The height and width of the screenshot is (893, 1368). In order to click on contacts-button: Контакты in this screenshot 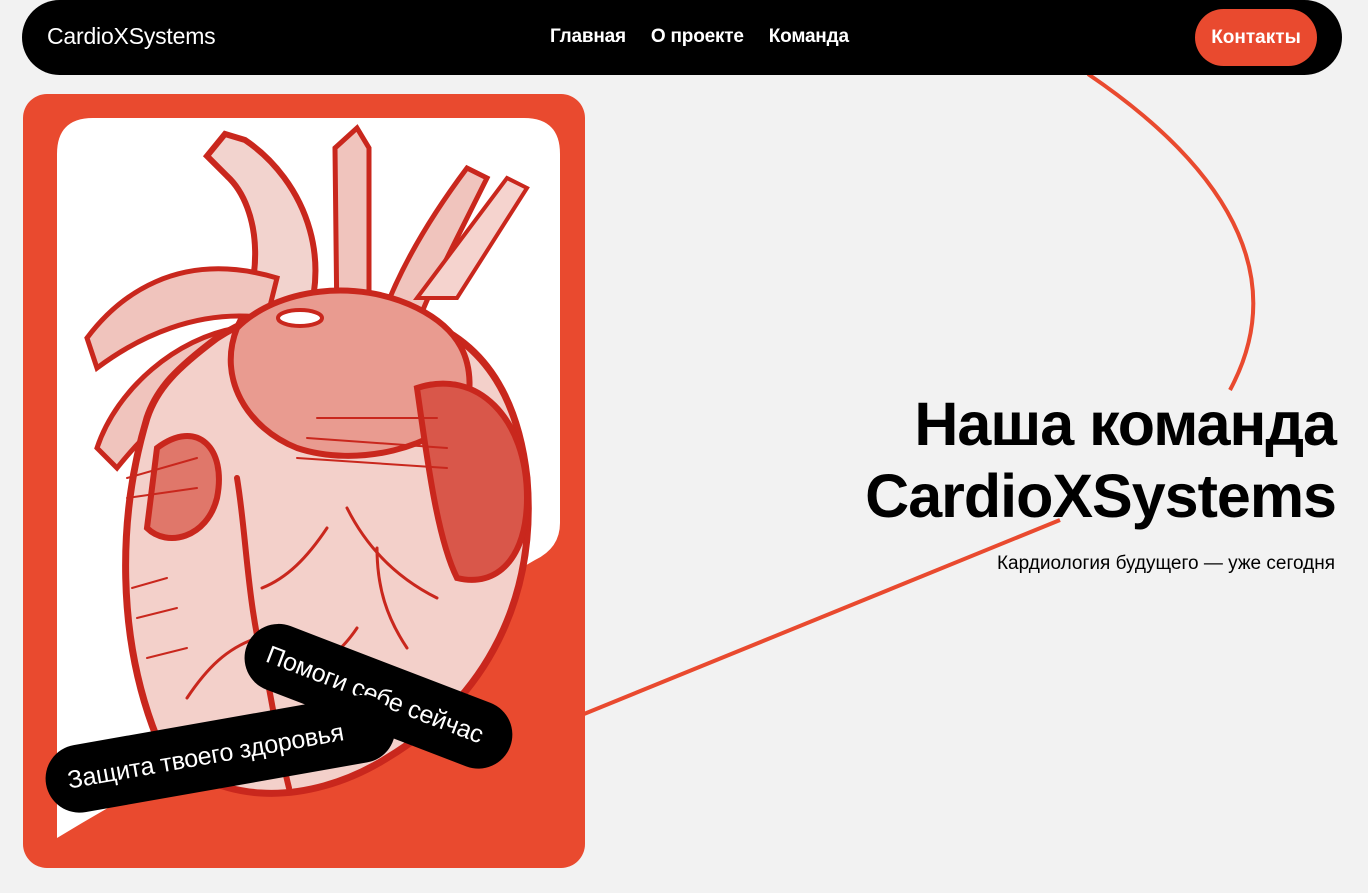, I will do `click(1256, 37)`.